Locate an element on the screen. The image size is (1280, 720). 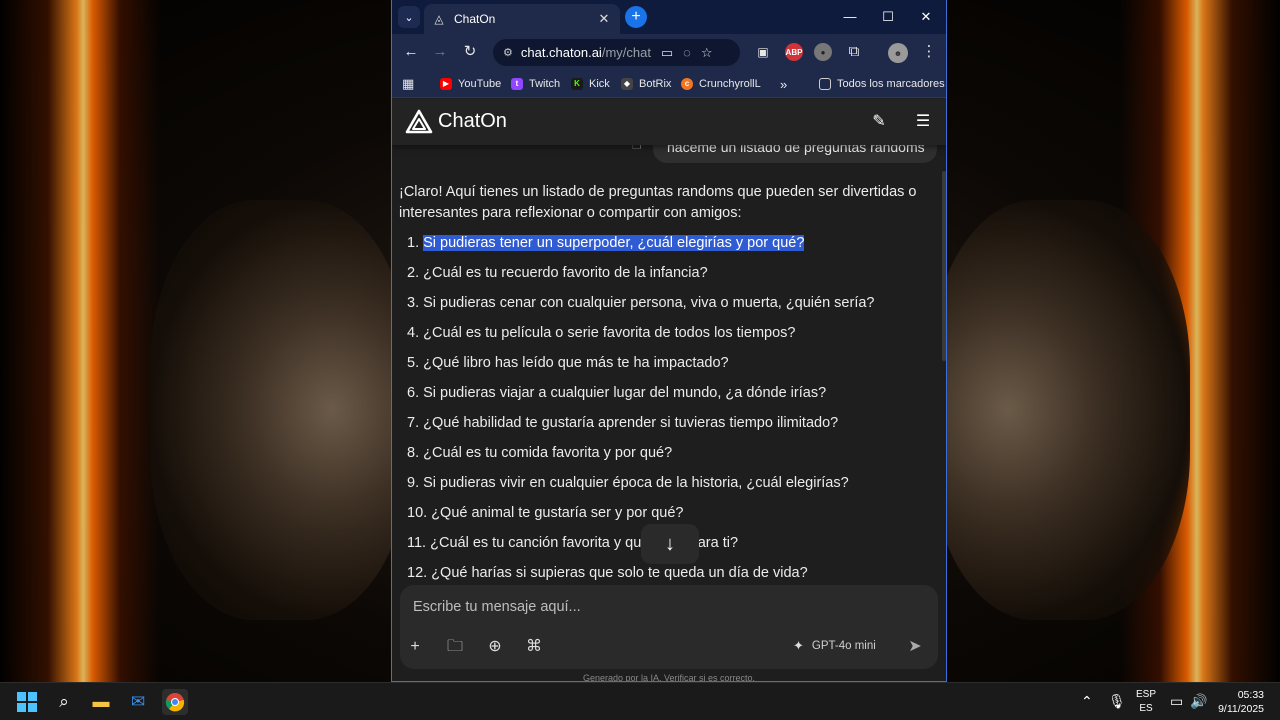
extension-round-icon: ● is located at coordinates (823, 52).